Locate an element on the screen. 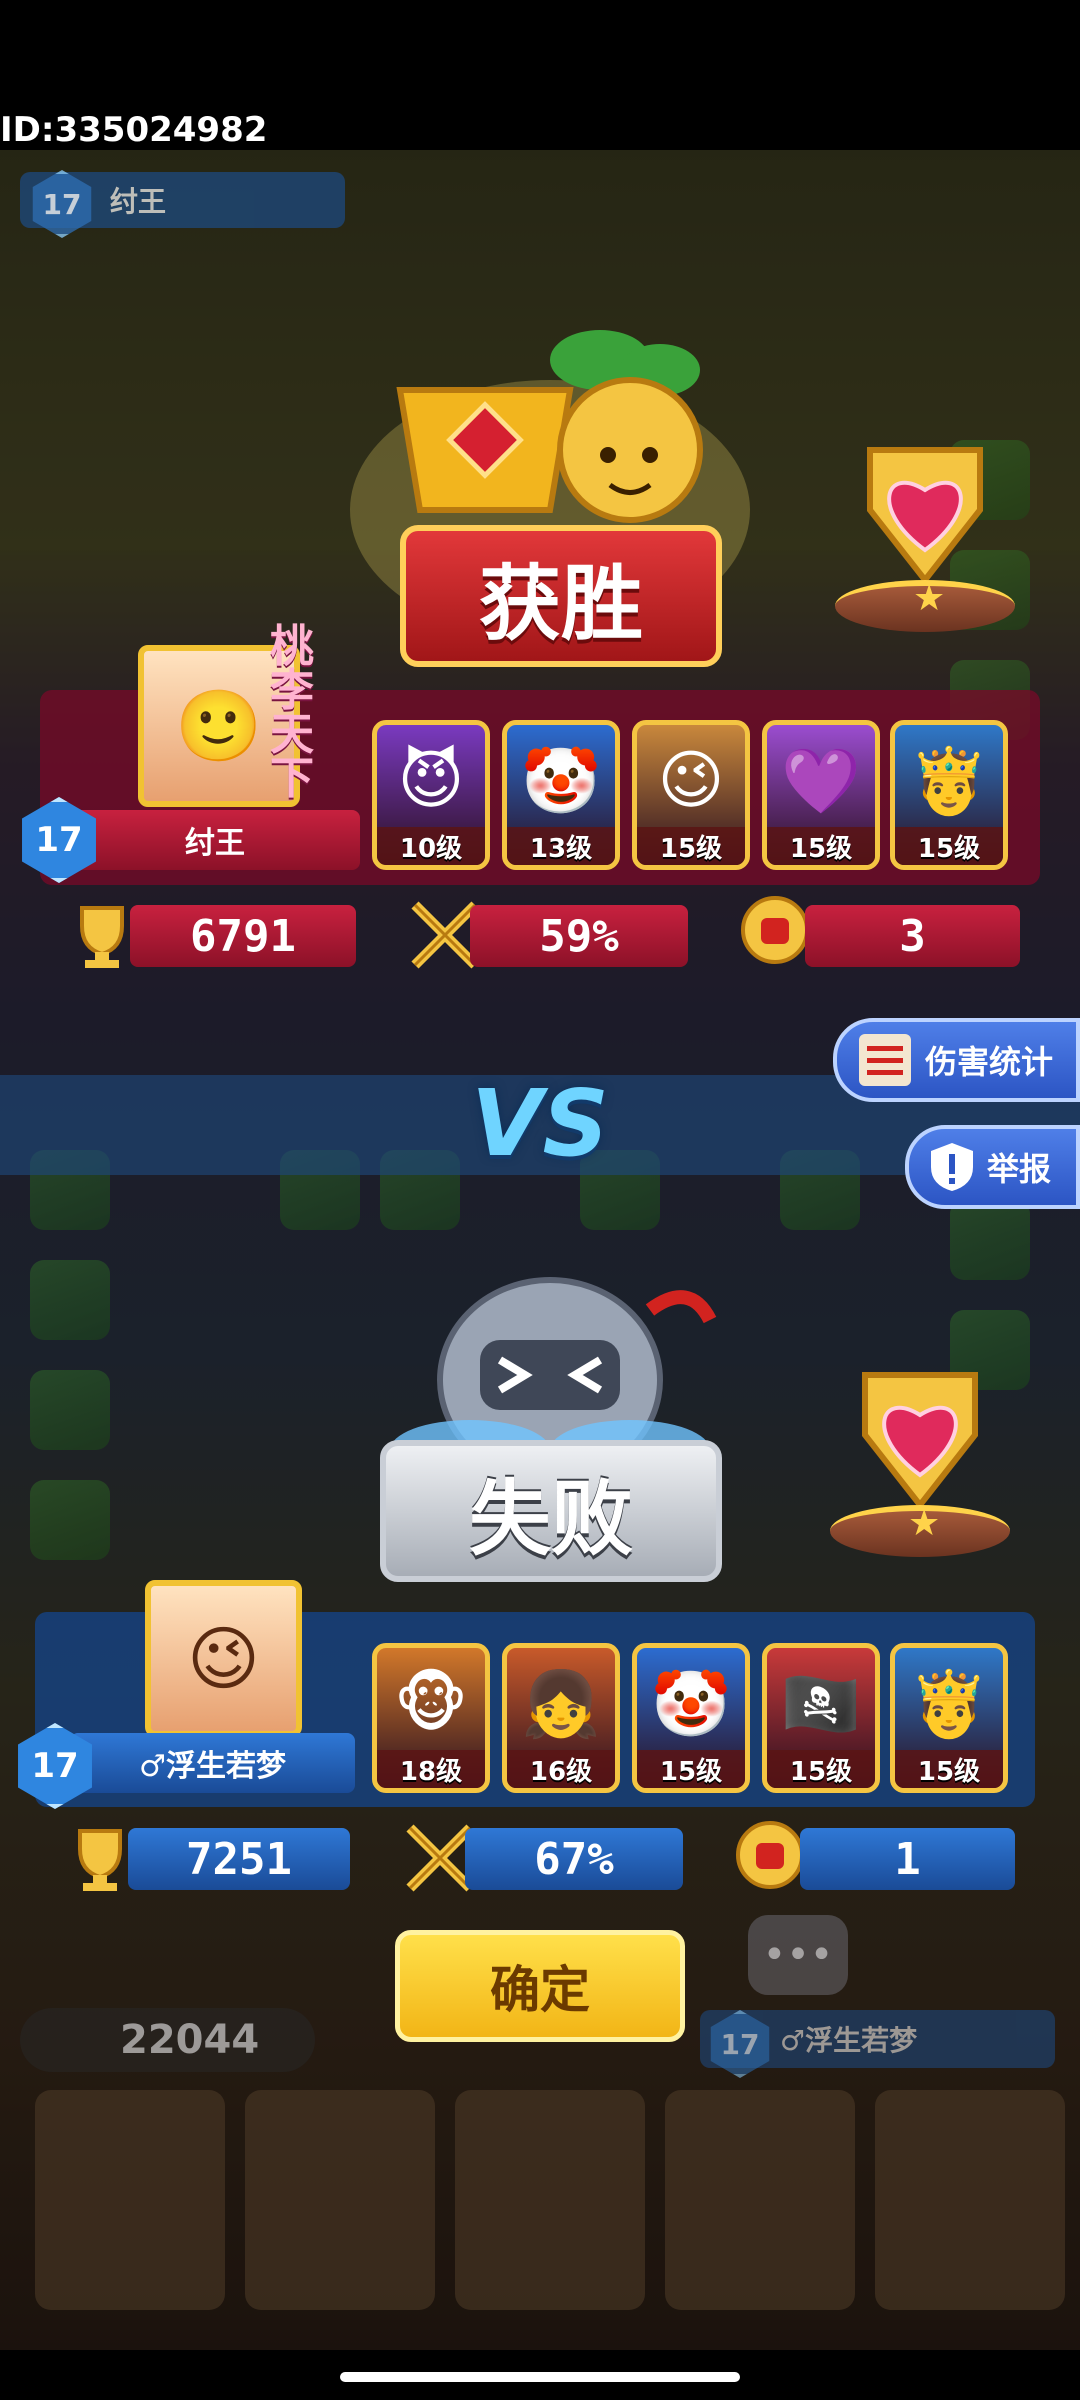  hero-portrait: 👧 is located at coordinates (561, 1704).